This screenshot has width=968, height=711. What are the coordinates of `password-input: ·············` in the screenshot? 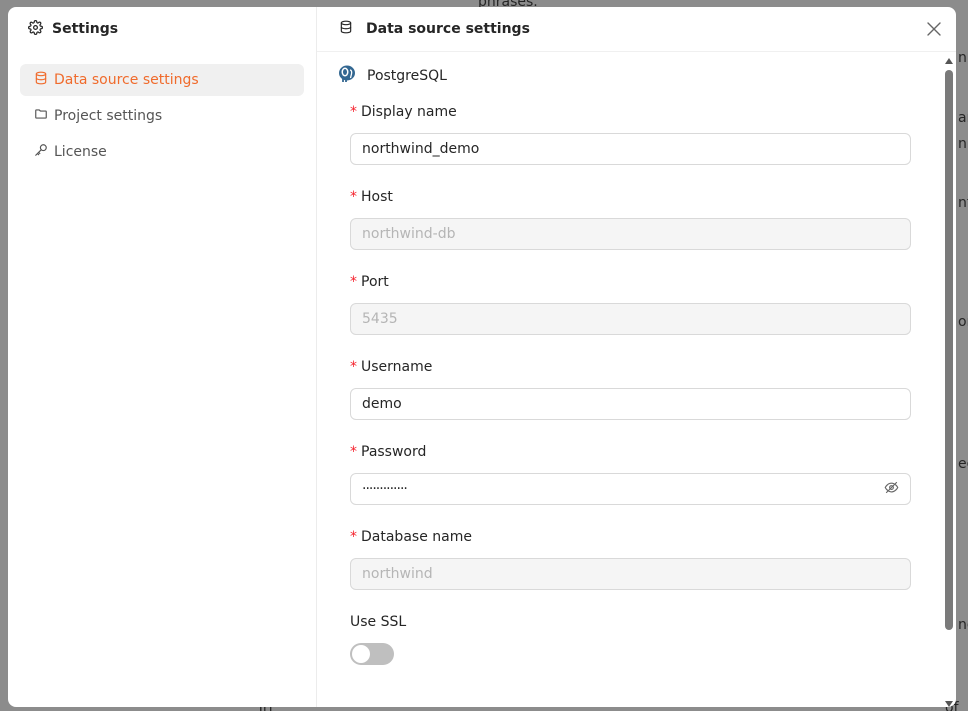 It's located at (630, 489).